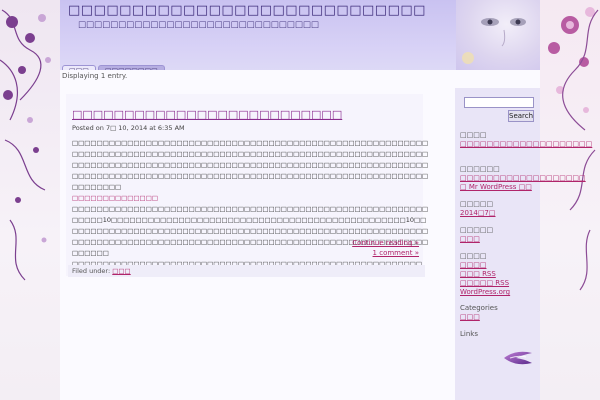 This screenshot has width=600, height=400. I want to click on search-input, so click(499, 102).